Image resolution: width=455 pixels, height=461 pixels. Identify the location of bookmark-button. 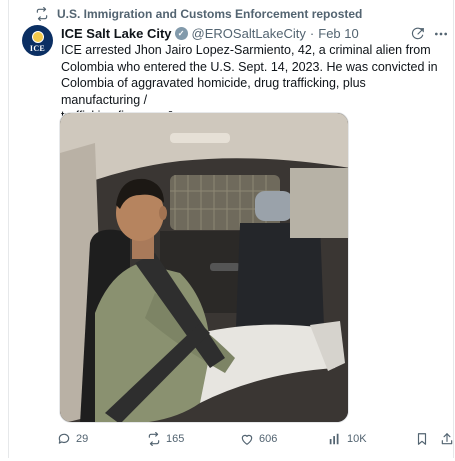
(424, 439).